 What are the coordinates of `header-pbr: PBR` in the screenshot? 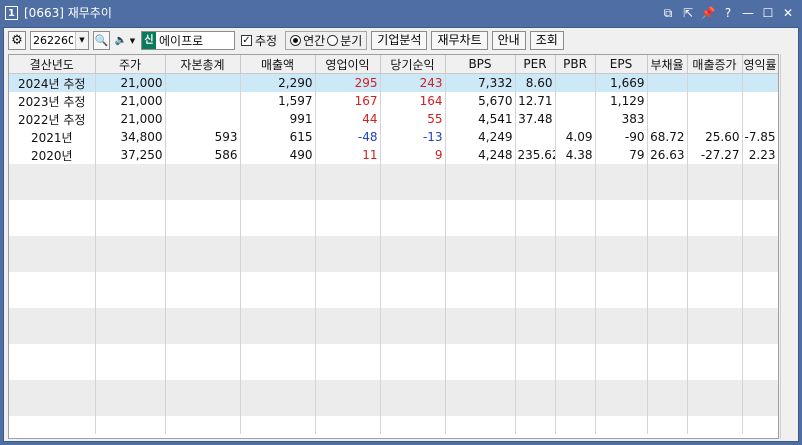 It's located at (575, 64).